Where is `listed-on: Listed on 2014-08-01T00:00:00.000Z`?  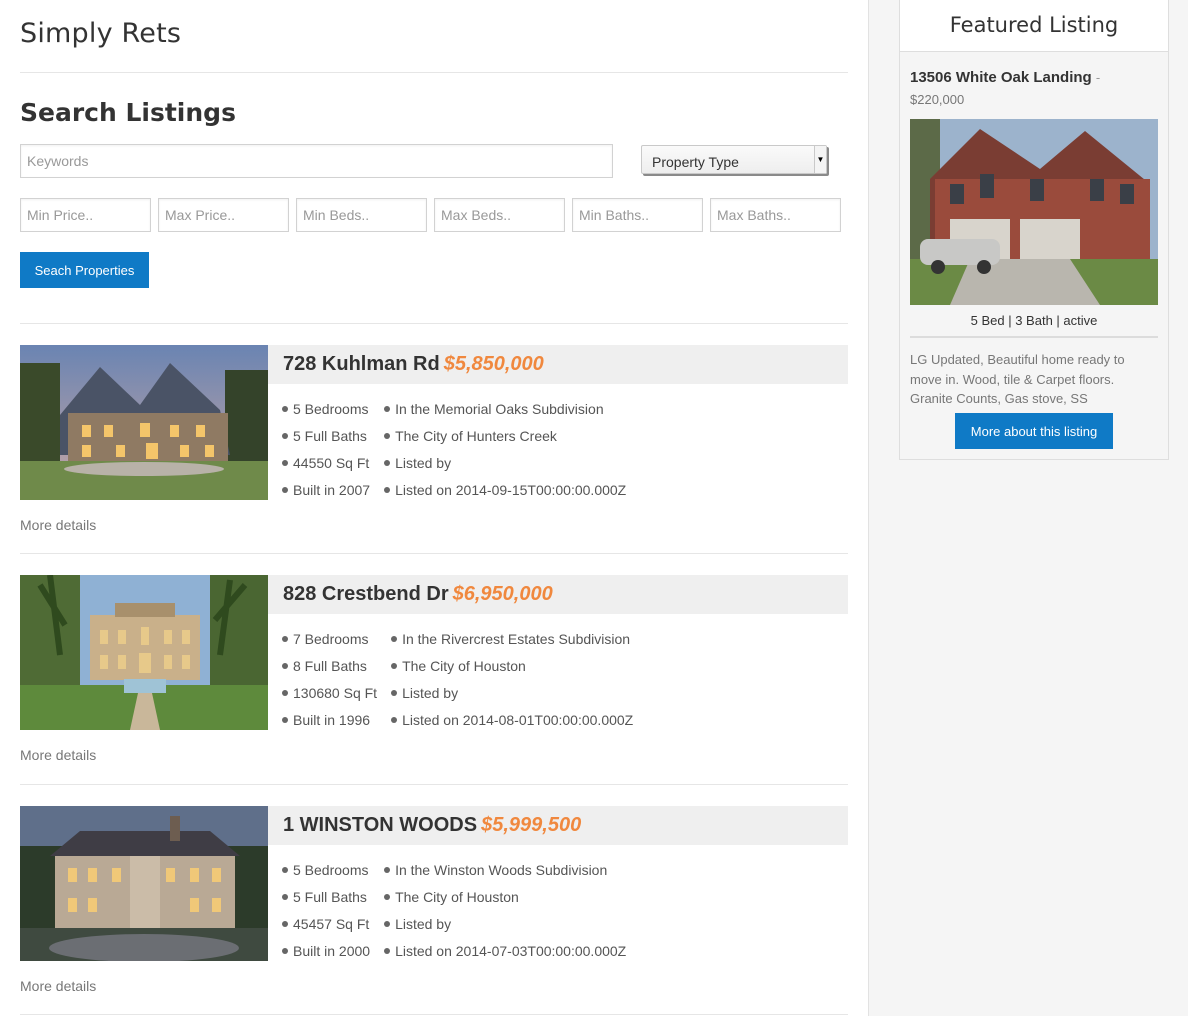
listed-on: Listed on 2014-08-01T00:00:00.000Z is located at coordinates (512, 725).